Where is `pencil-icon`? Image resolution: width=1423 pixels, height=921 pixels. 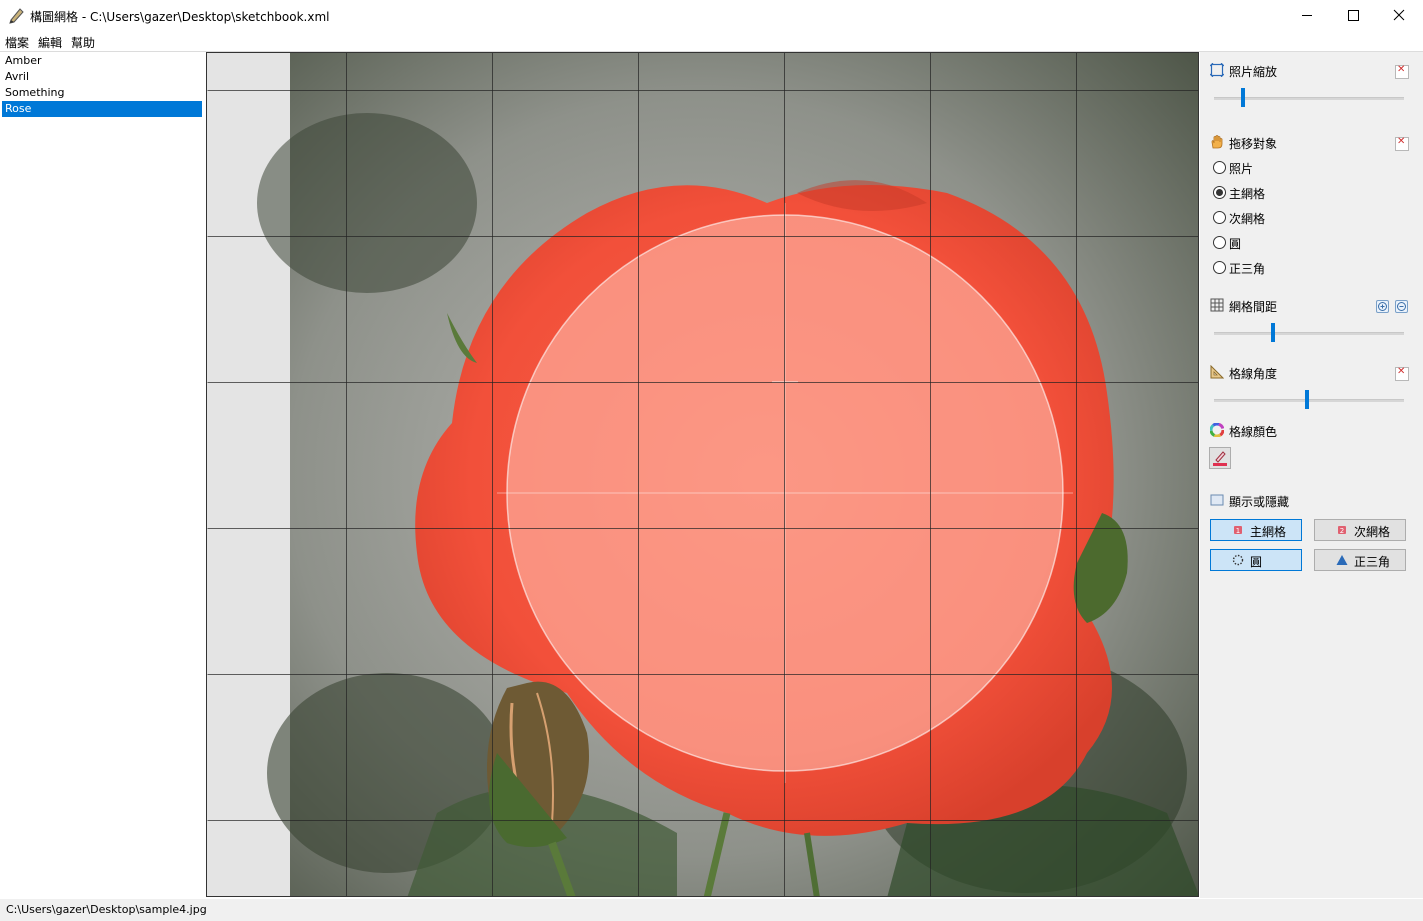
pencil-icon is located at coordinates (16, 16).